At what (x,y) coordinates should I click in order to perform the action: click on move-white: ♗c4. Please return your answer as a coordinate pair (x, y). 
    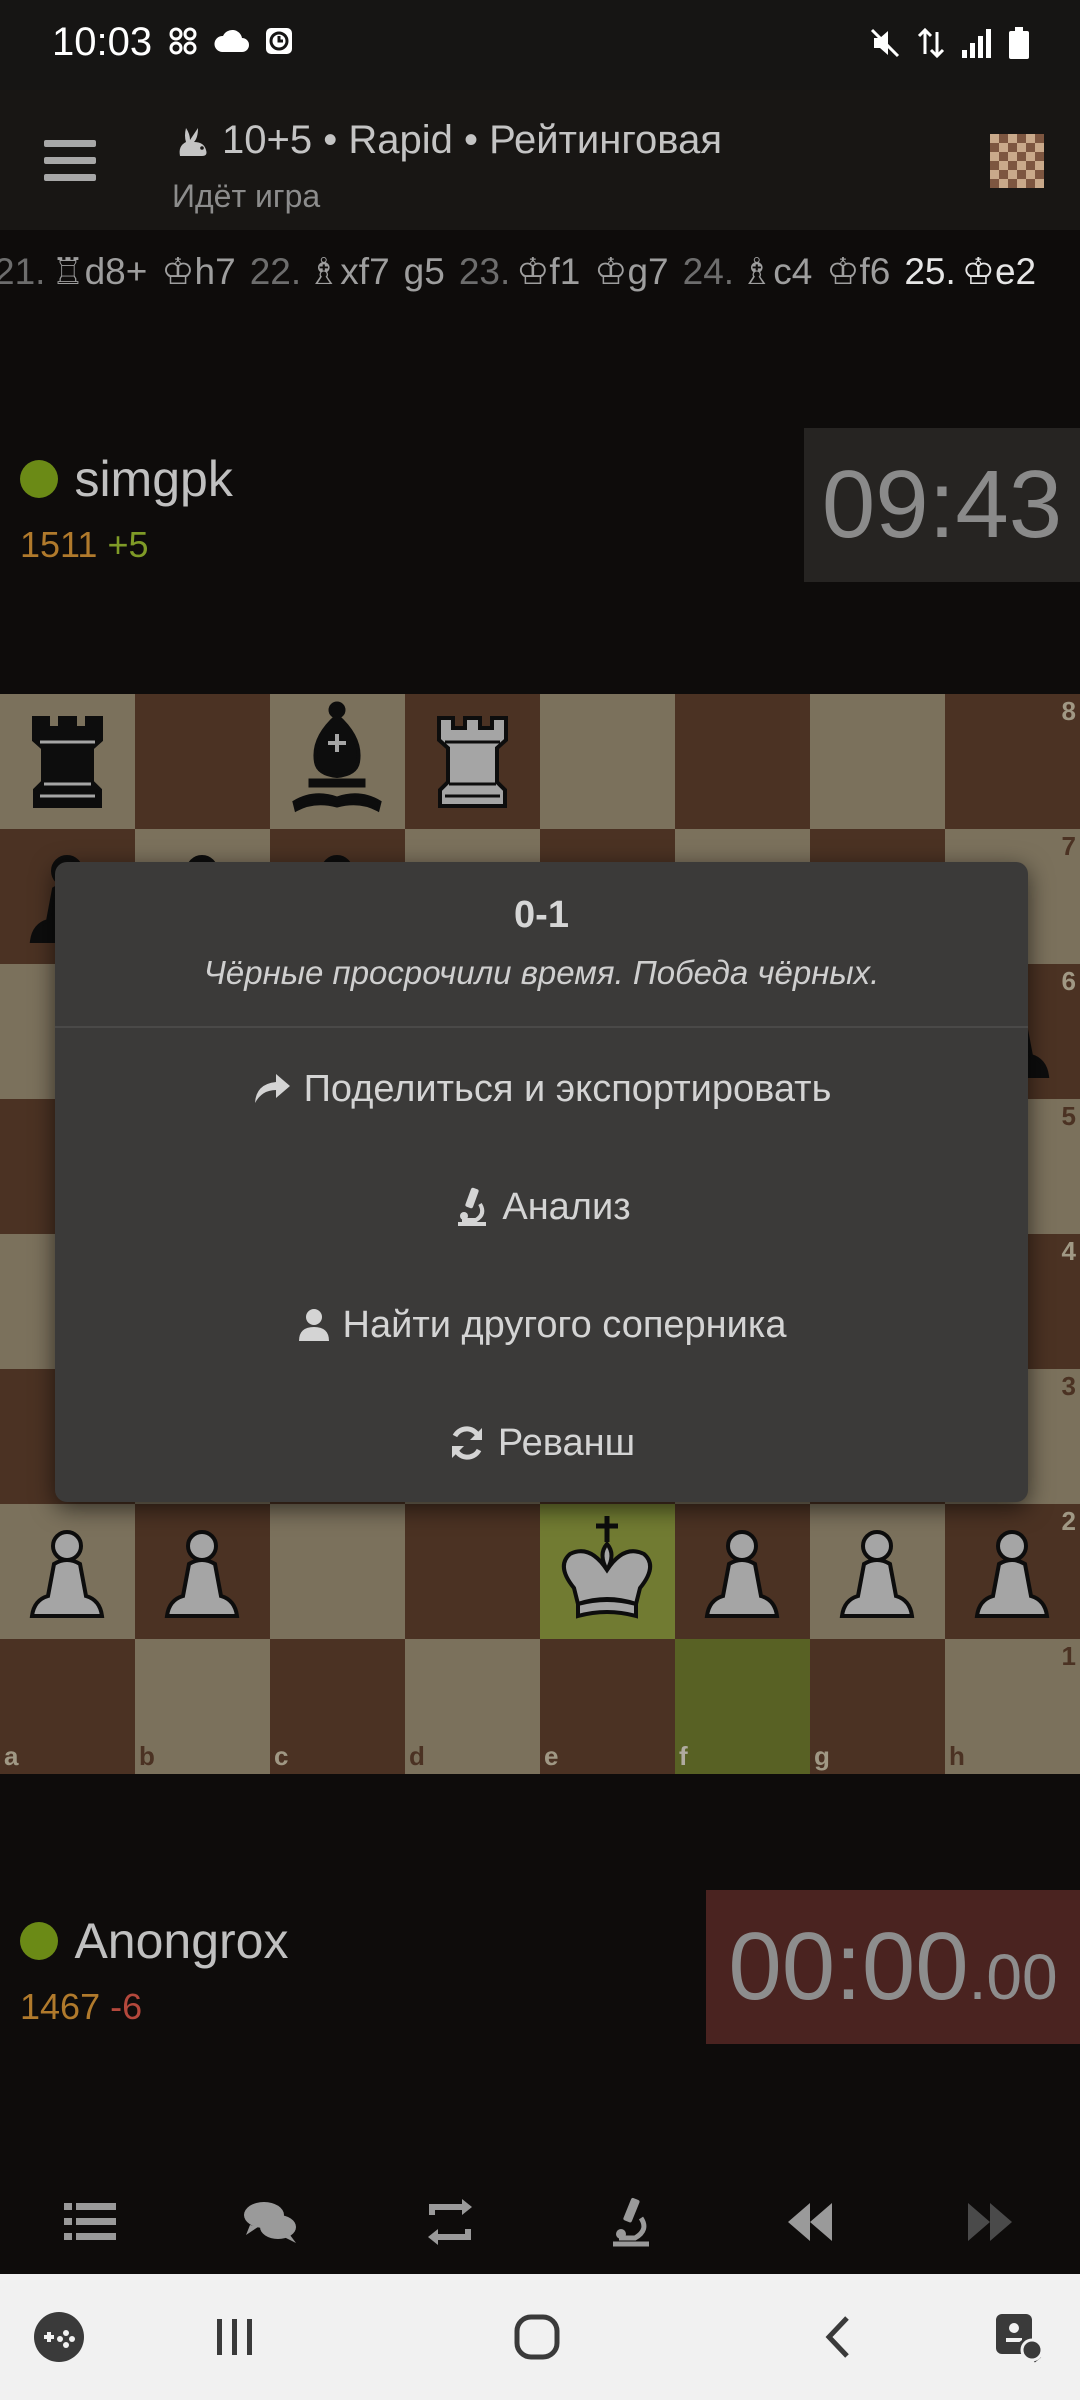
    Looking at the image, I should click on (776, 271).